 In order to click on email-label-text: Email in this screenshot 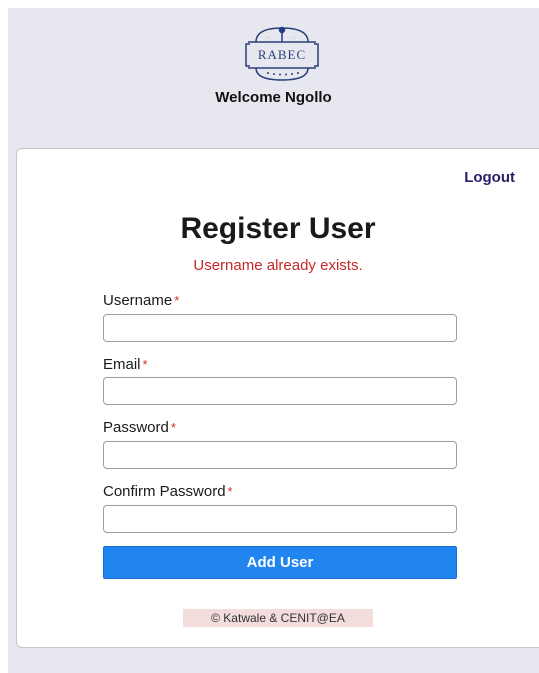, I will do `click(122, 364)`.